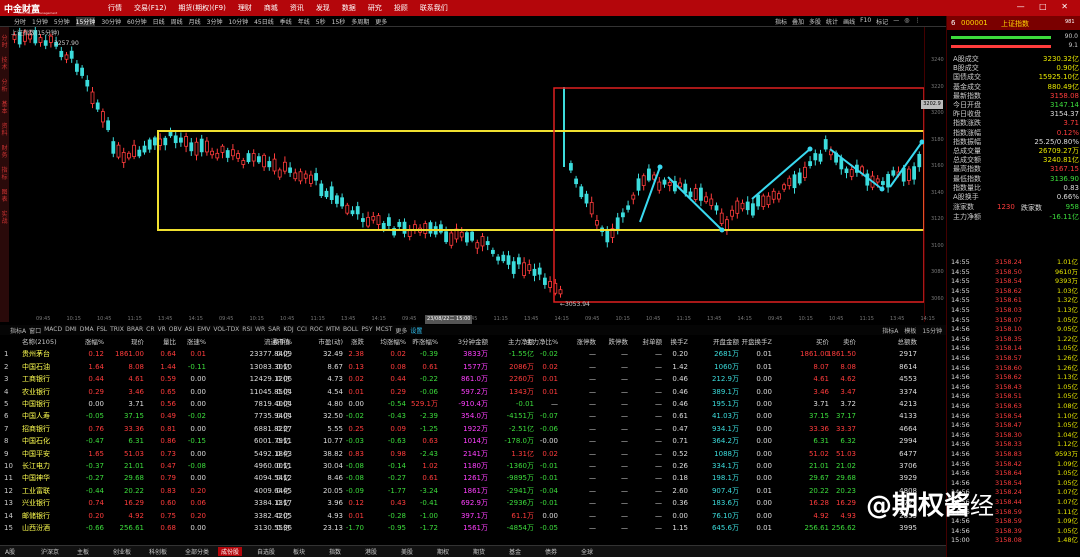 This screenshot has height=557, width=1080. I want to click on bottom-tab: A股, so click(10, 551).